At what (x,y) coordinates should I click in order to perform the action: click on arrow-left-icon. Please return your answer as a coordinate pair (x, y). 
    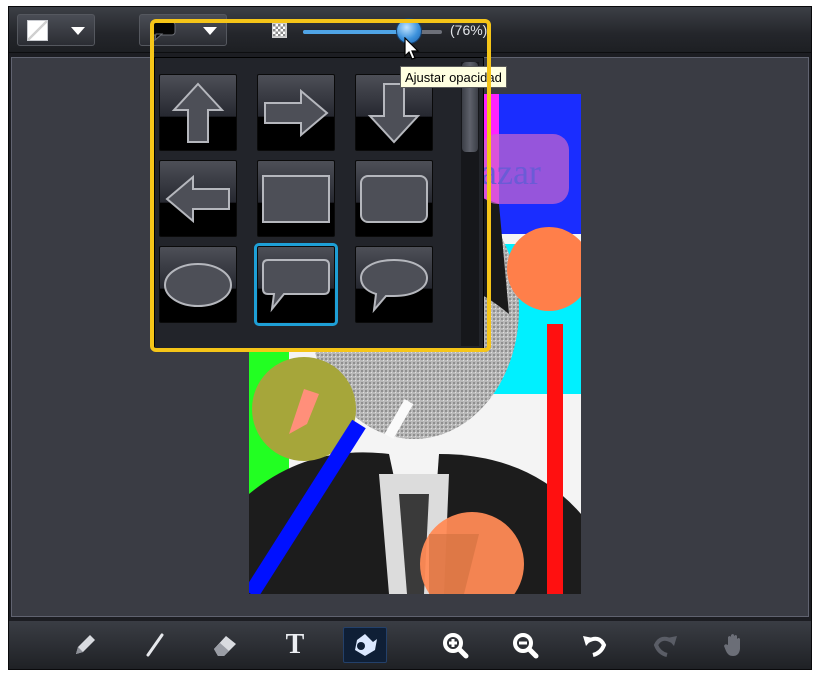
    Looking at the image, I should click on (197, 198).